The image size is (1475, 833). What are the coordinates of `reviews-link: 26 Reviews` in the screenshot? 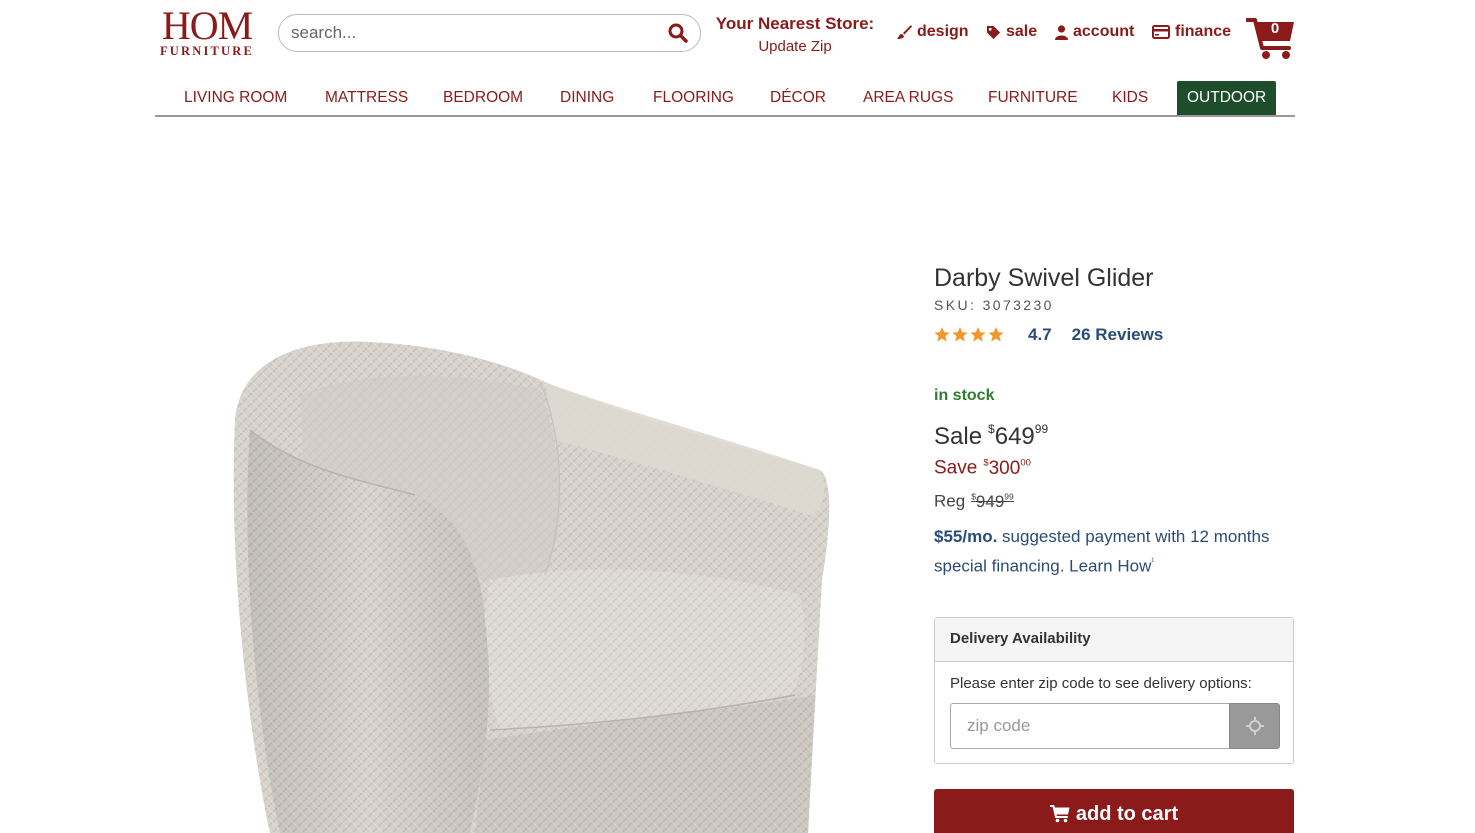 It's located at (1118, 335).